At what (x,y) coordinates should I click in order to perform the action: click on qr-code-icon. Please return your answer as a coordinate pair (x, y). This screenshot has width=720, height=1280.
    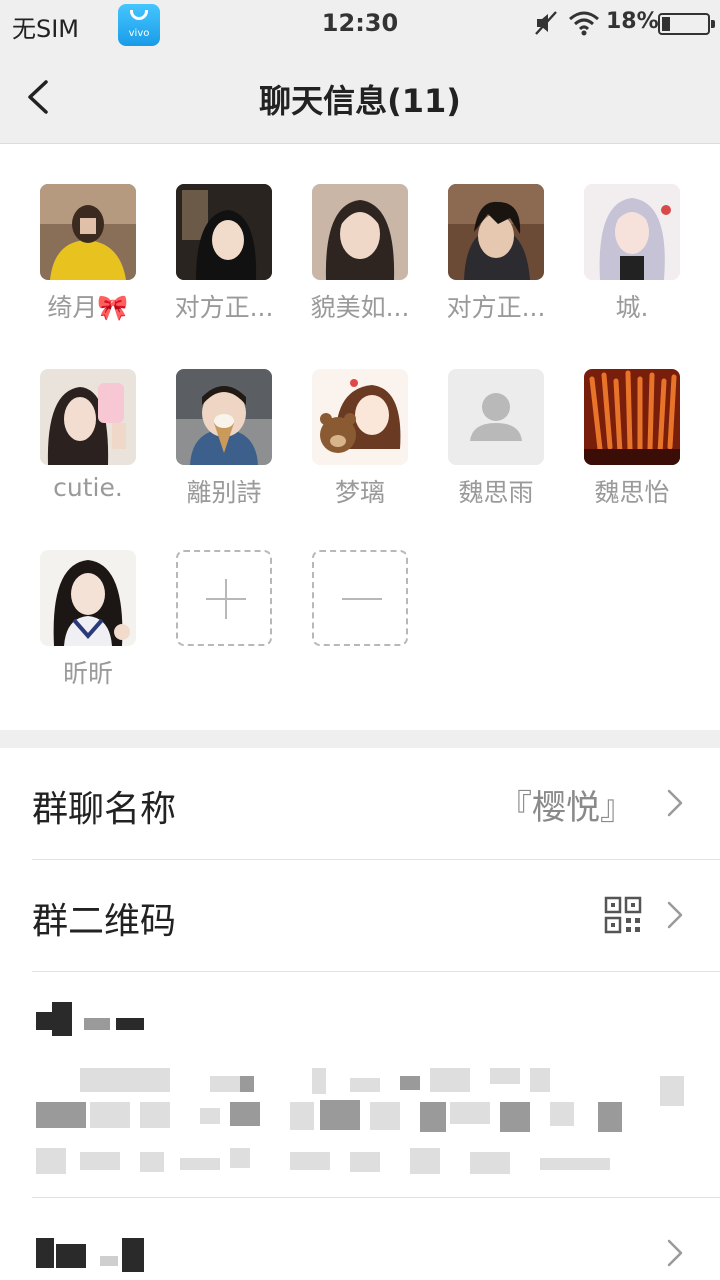
    Looking at the image, I should click on (623, 915).